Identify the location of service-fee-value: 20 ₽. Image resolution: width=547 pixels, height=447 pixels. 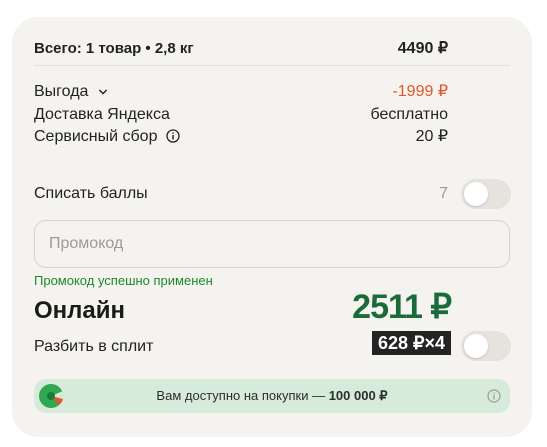
(431, 136).